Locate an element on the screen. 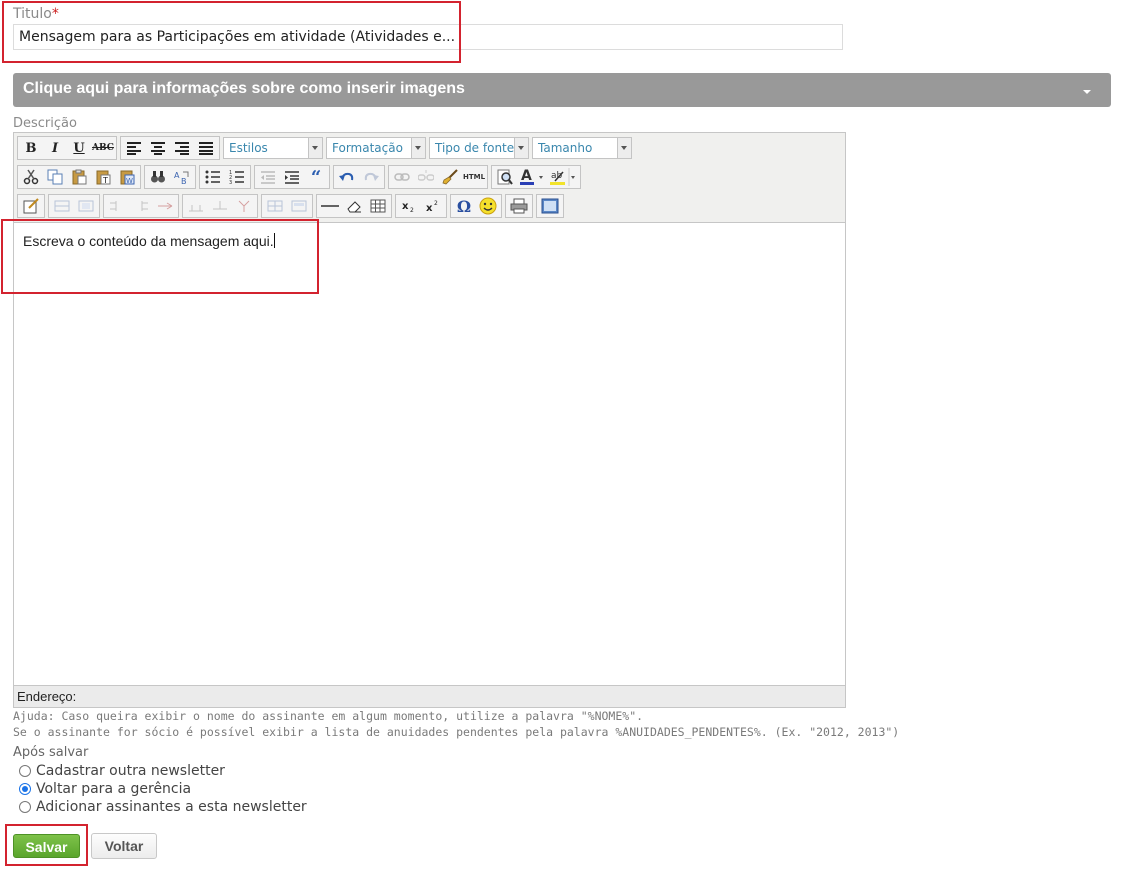 The image size is (1122, 874). brush-icon is located at coordinates (450, 177).